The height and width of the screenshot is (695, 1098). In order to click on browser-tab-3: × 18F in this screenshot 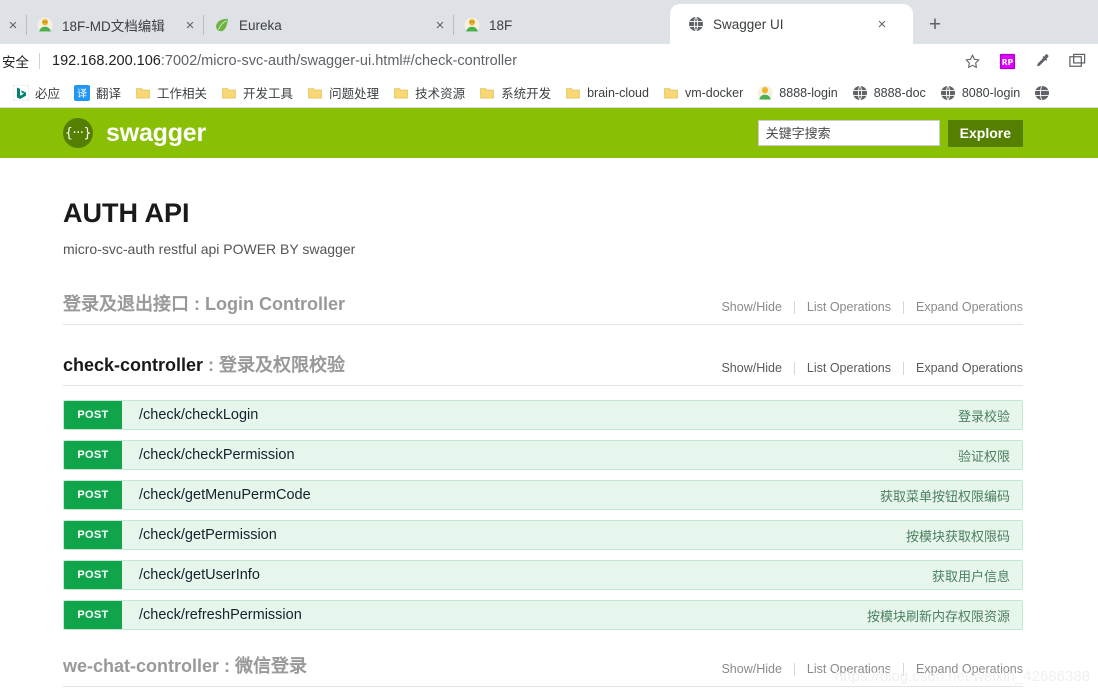, I will do `click(548, 25)`.